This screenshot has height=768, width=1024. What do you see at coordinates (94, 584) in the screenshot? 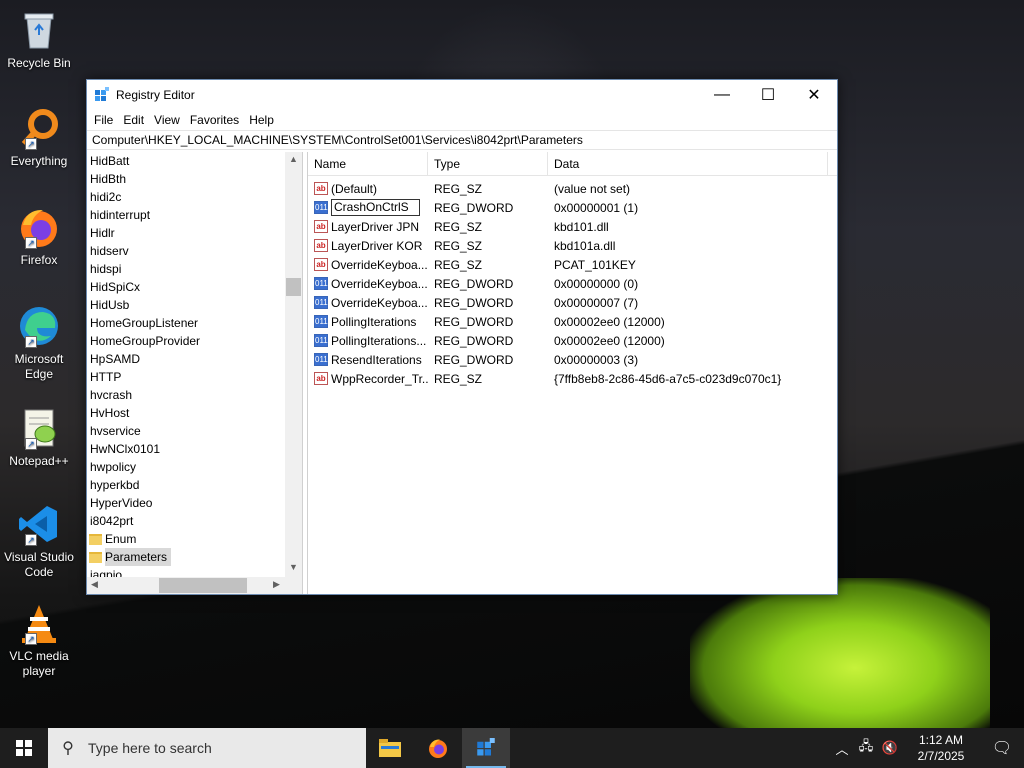
I see `scroll-left-icon: ◀` at bounding box center [94, 584].